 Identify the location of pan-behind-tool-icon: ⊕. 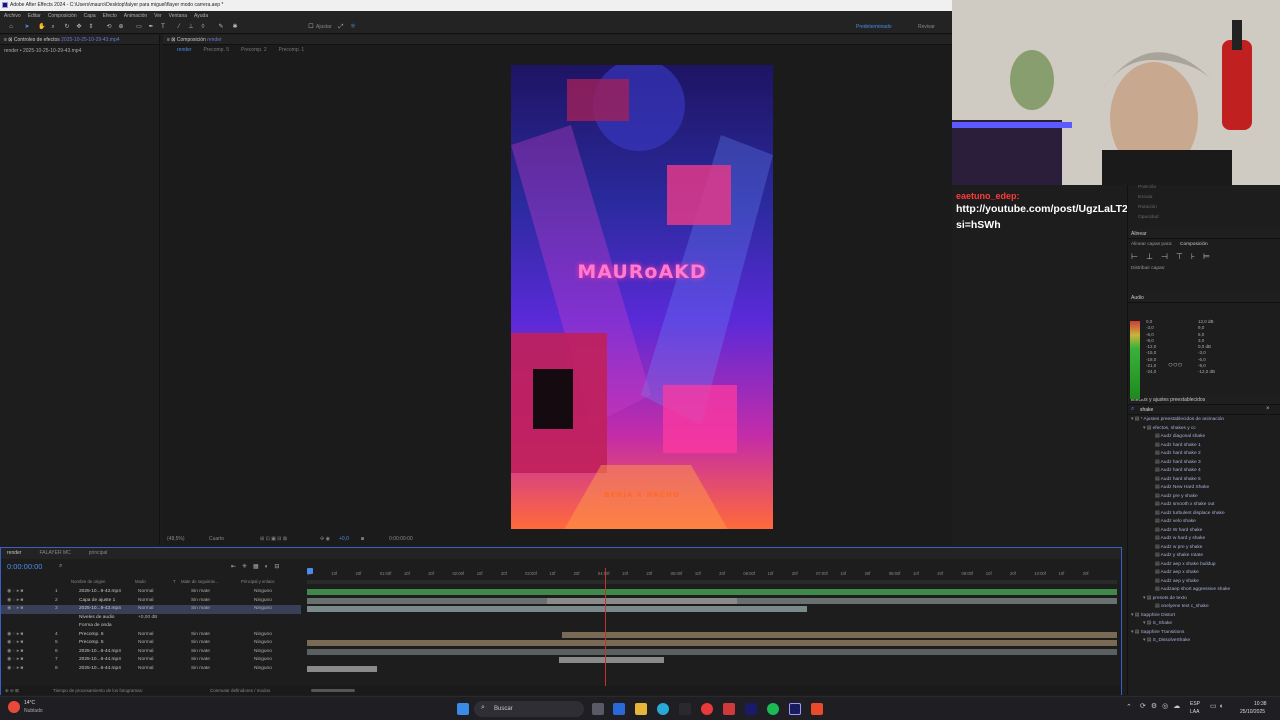
(121, 27).